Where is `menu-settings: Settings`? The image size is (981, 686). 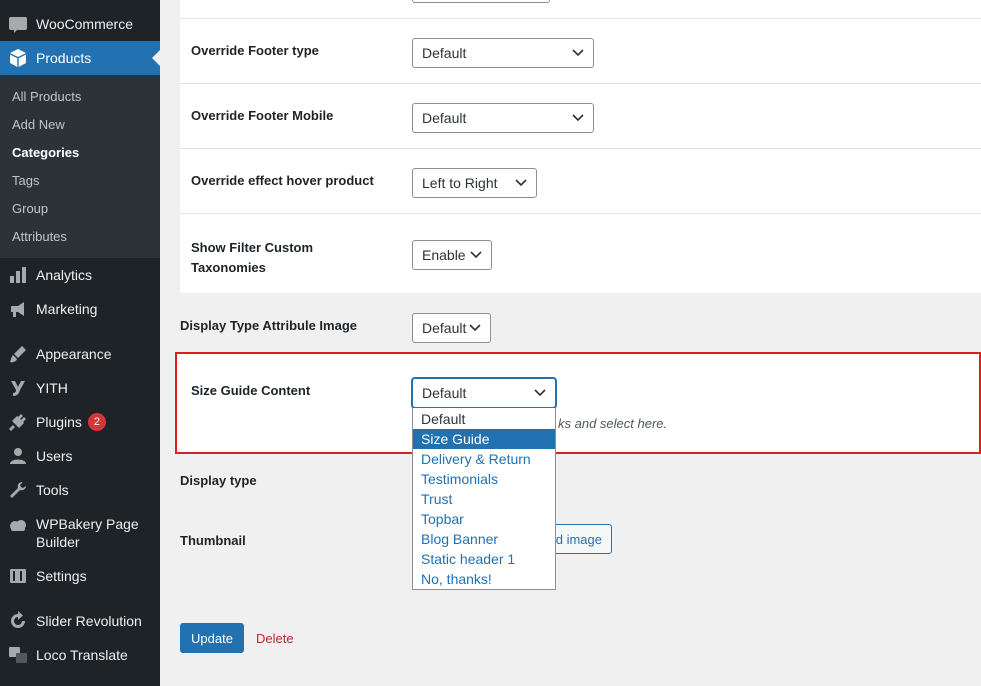 menu-settings: Settings is located at coordinates (80, 576).